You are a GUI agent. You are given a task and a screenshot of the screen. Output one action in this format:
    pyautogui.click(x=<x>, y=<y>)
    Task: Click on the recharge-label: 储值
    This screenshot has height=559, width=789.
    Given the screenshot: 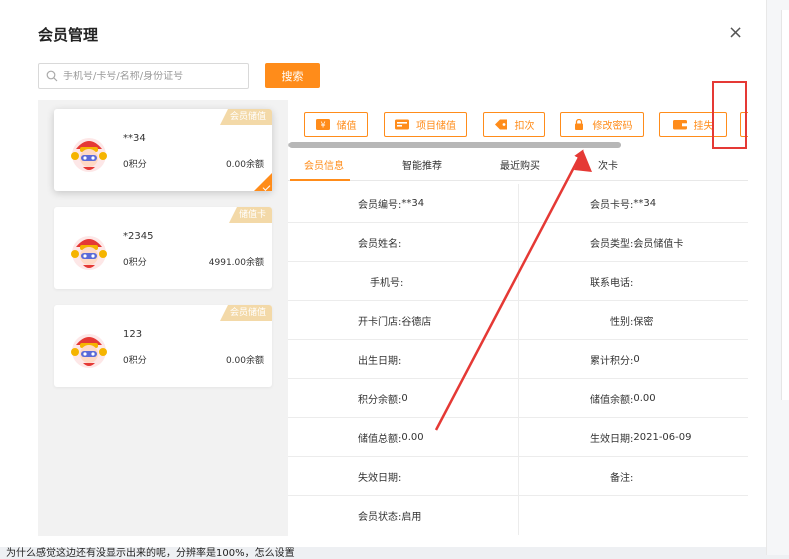 What is the action you would take?
    pyautogui.click(x=346, y=126)
    